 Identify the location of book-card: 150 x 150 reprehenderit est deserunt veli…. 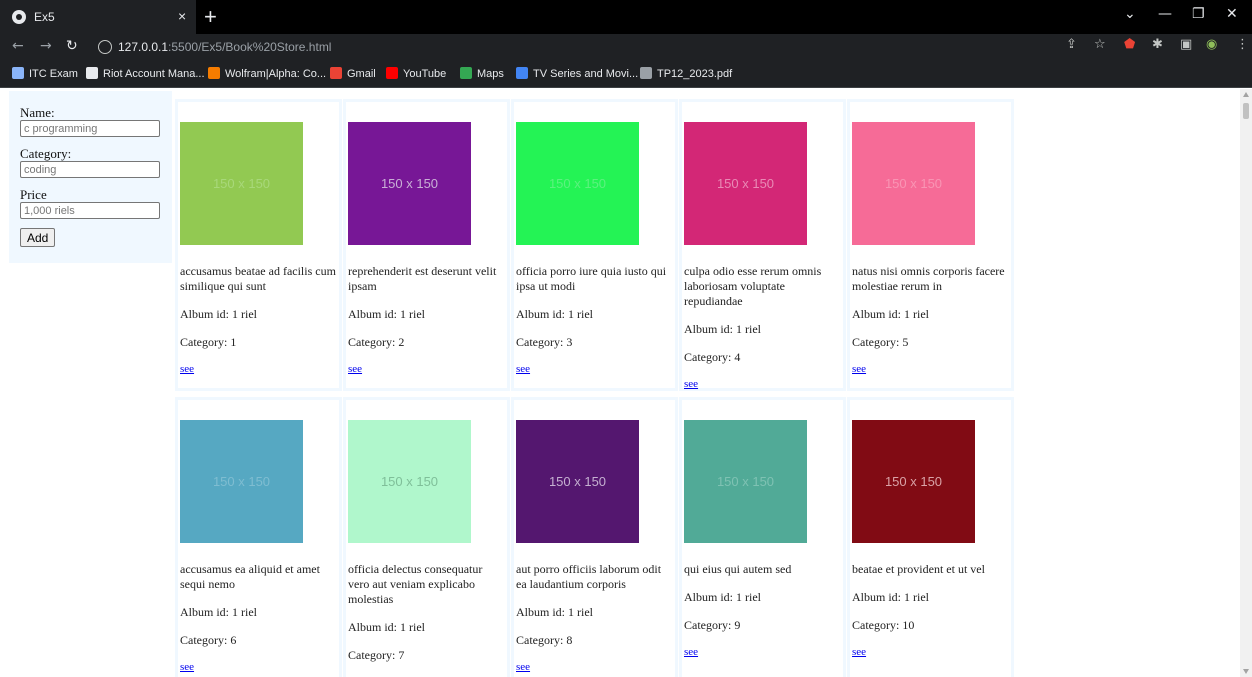
(426, 245).